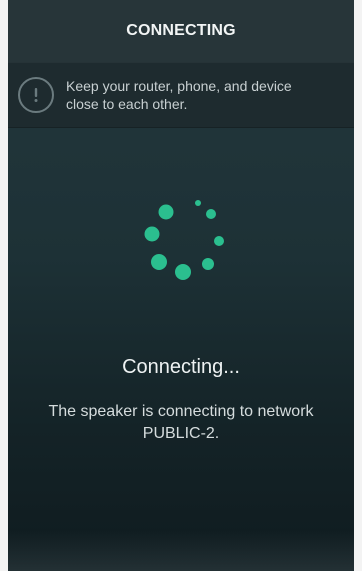  I want to click on page-title: CONNECTING, so click(181, 30).